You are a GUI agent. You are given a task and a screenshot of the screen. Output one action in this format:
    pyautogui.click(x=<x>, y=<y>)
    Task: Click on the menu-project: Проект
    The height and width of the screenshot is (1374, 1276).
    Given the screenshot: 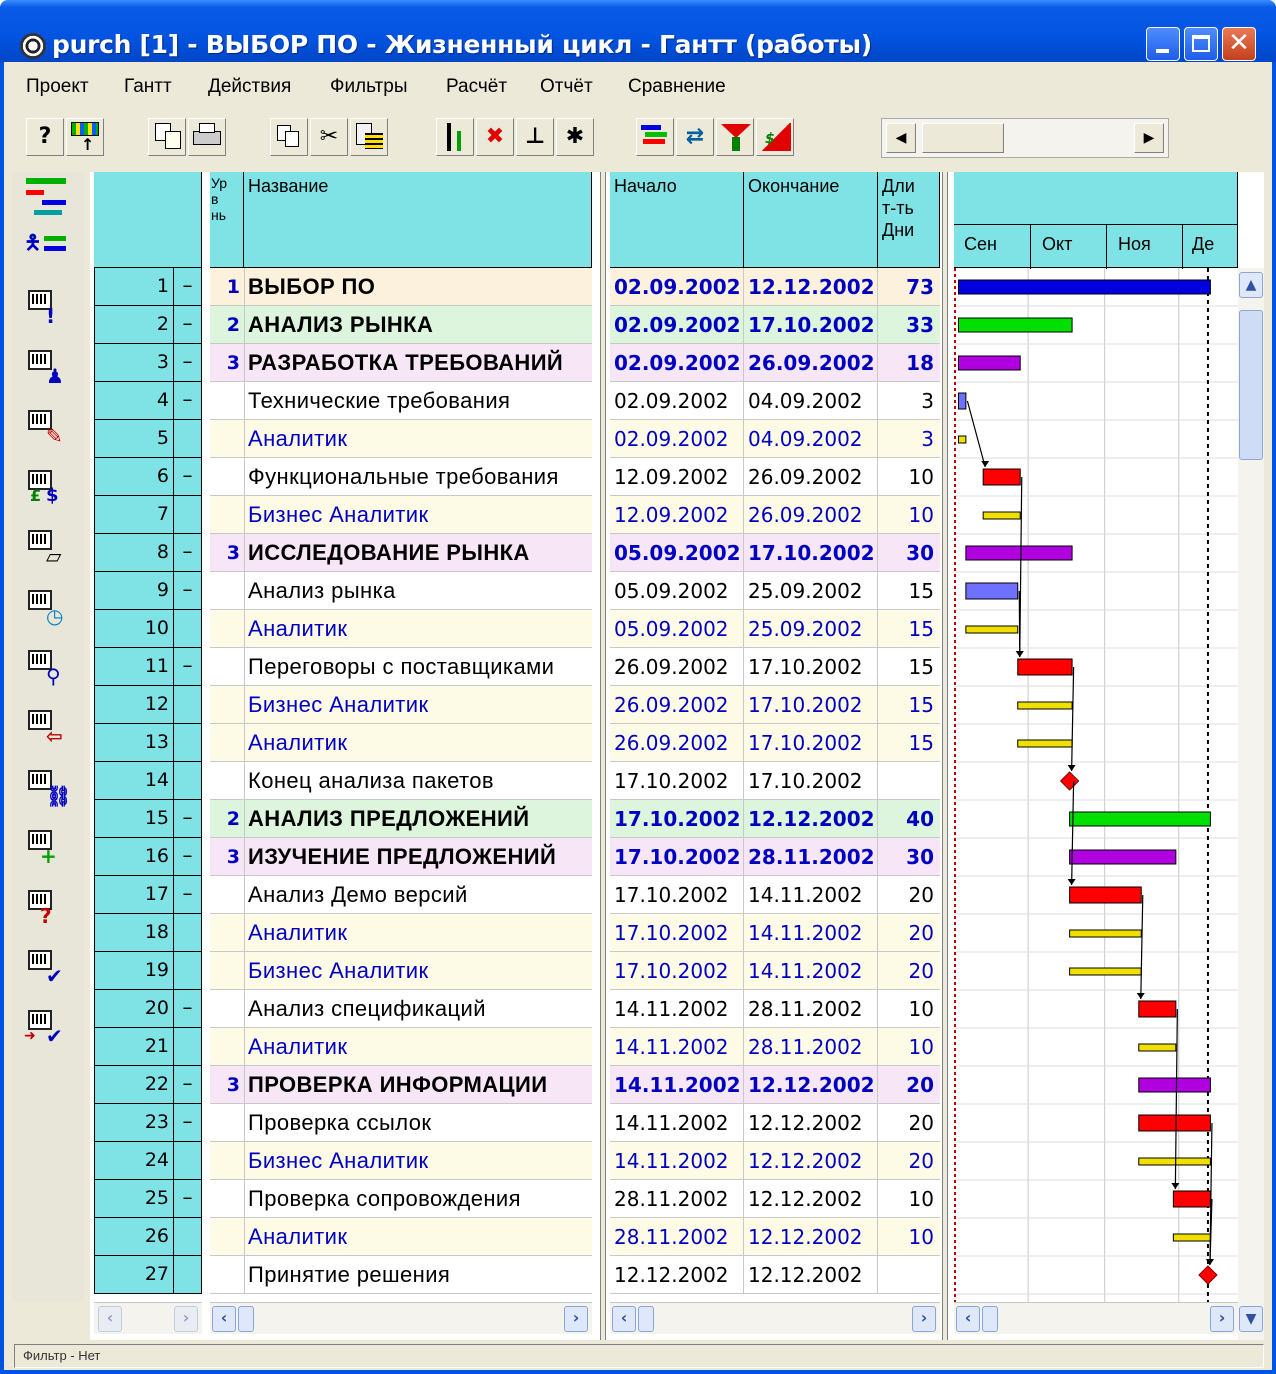 What is the action you would take?
    pyautogui.click(x=57, y=87)
    